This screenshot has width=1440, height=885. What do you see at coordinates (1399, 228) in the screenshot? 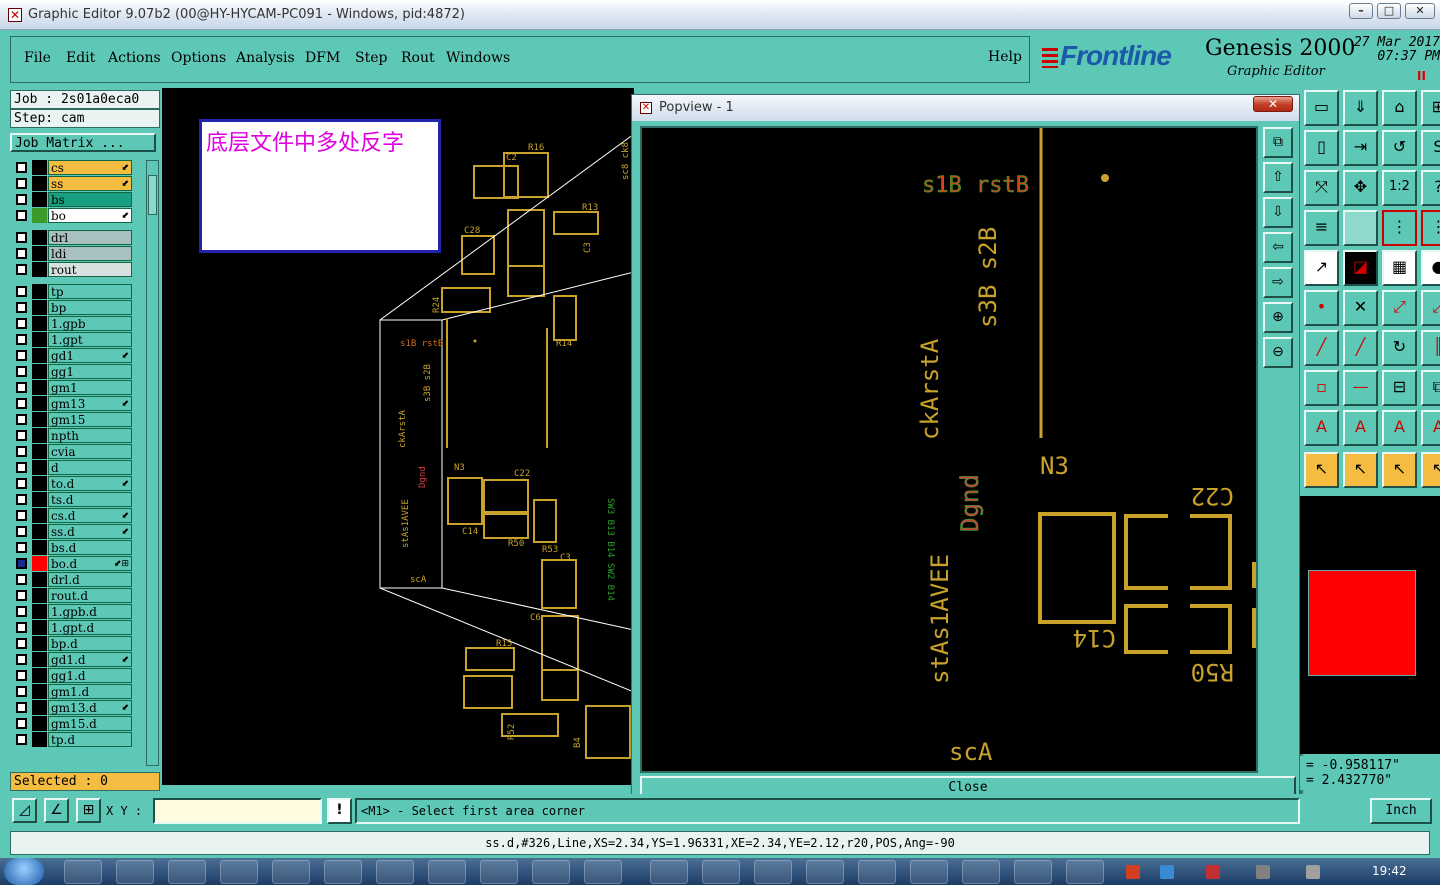
I see `tool-net-icon: ⋮` at bounding box center [1399, 228].